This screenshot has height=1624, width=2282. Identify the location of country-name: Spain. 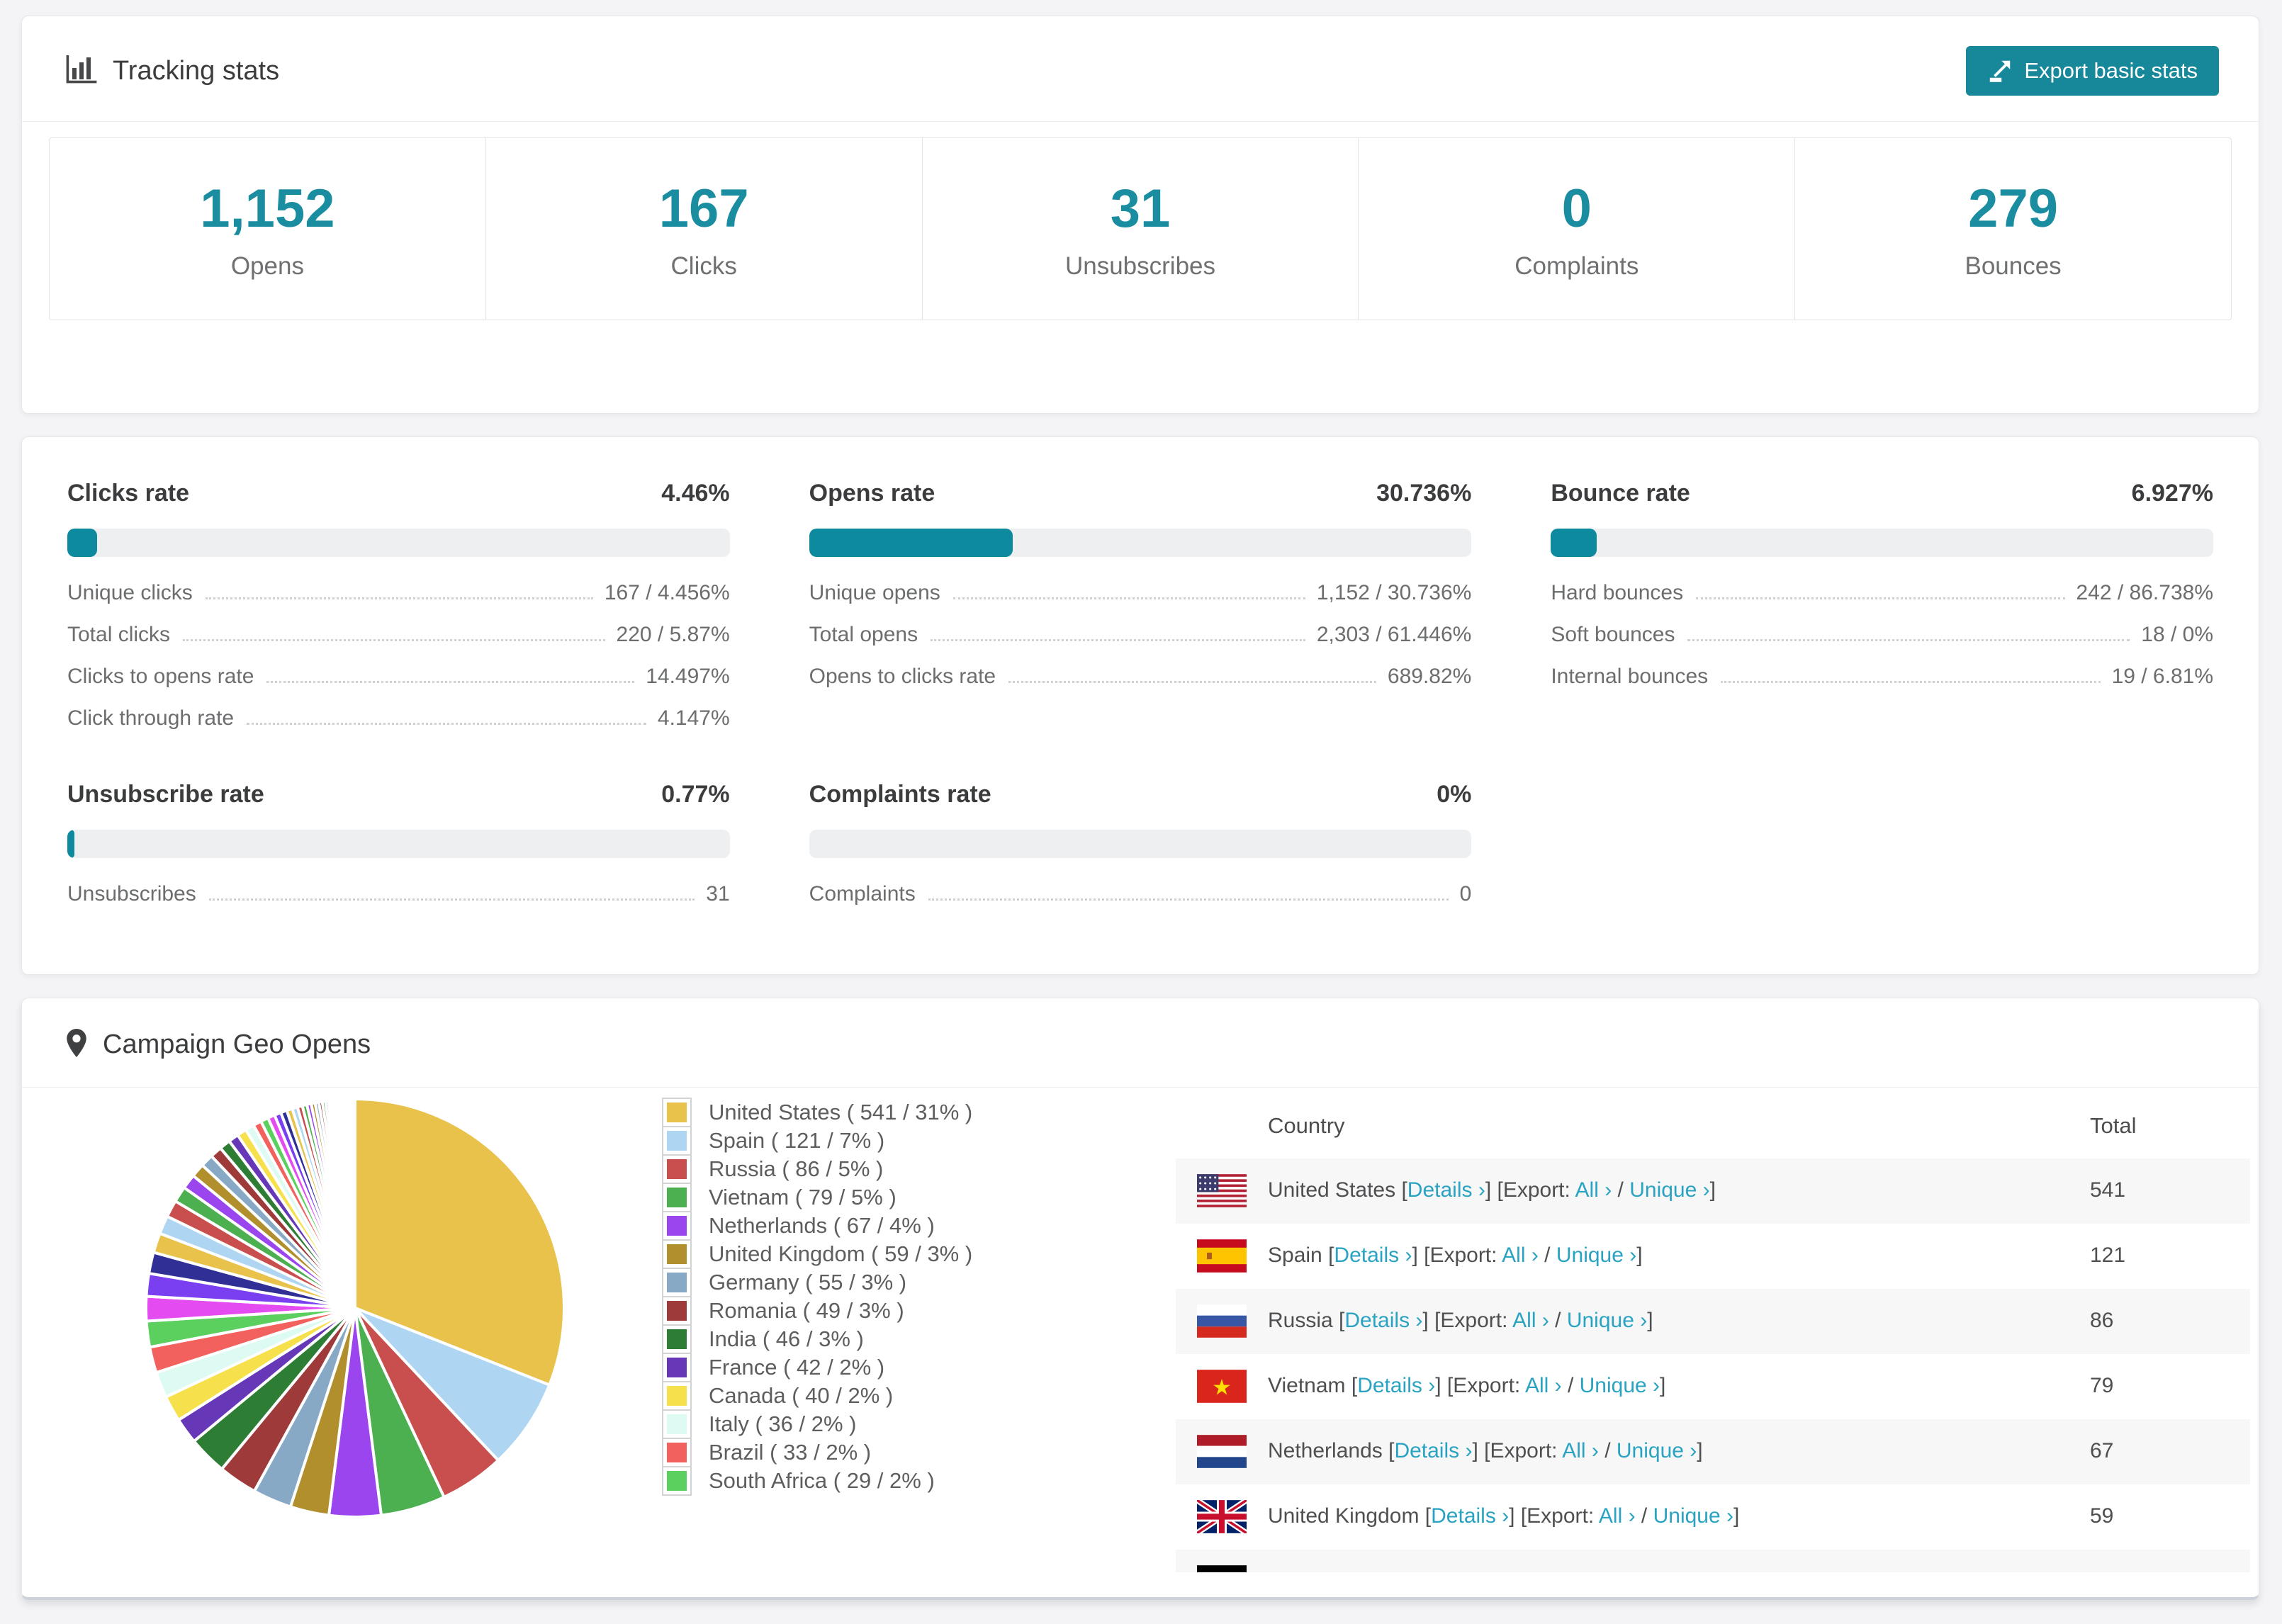
(1295, 1255).